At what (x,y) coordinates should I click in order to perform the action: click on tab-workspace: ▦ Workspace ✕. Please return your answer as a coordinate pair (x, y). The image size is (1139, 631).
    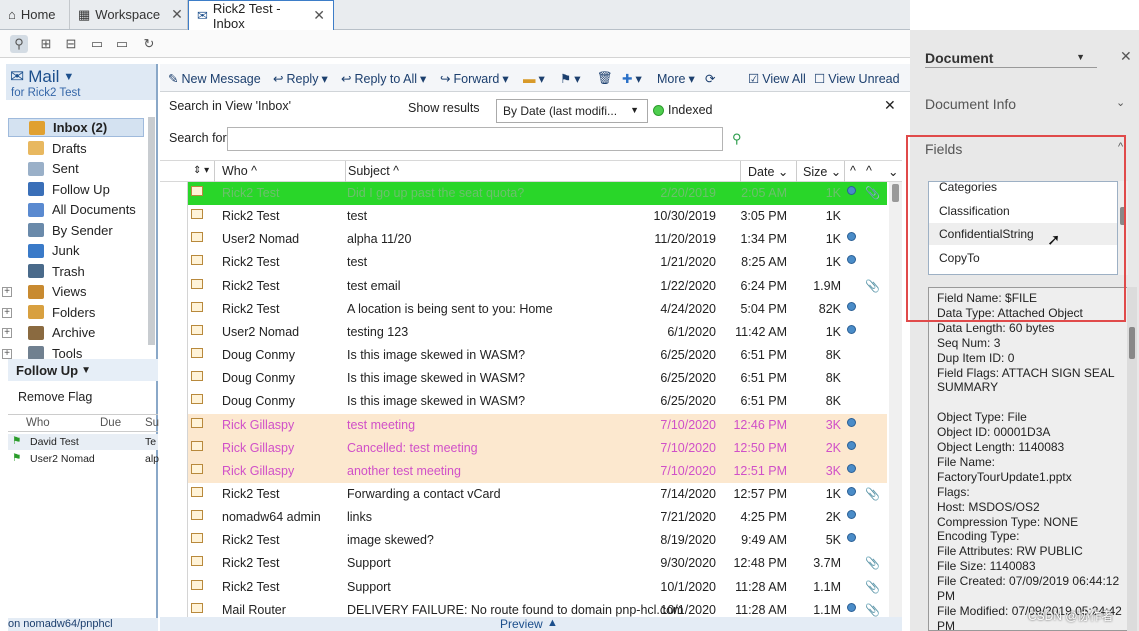
    Looking at the image, I should click on (129, 14).